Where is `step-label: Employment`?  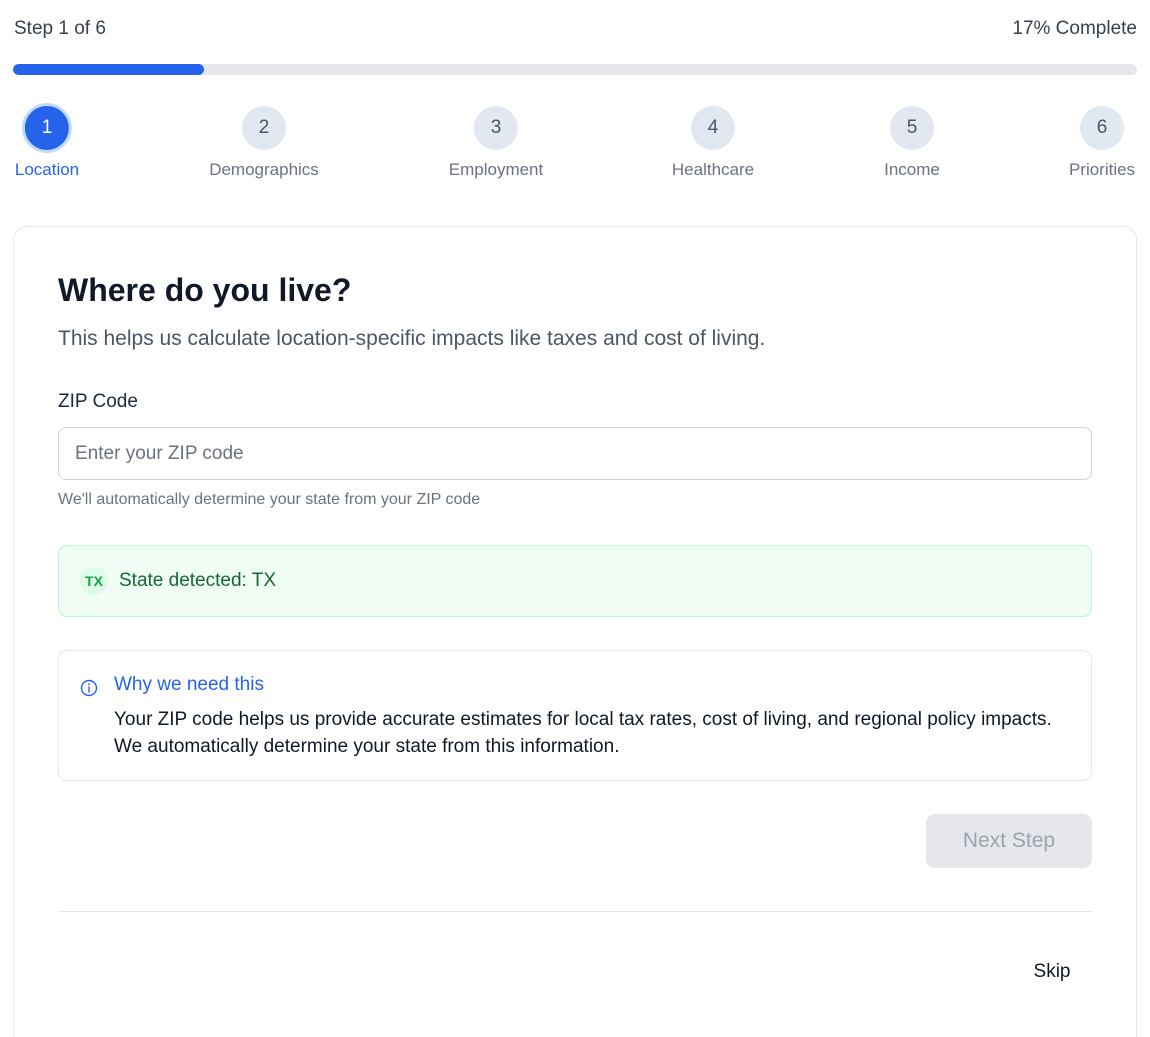
step-label: Employment is located at coordinates (496, 169).